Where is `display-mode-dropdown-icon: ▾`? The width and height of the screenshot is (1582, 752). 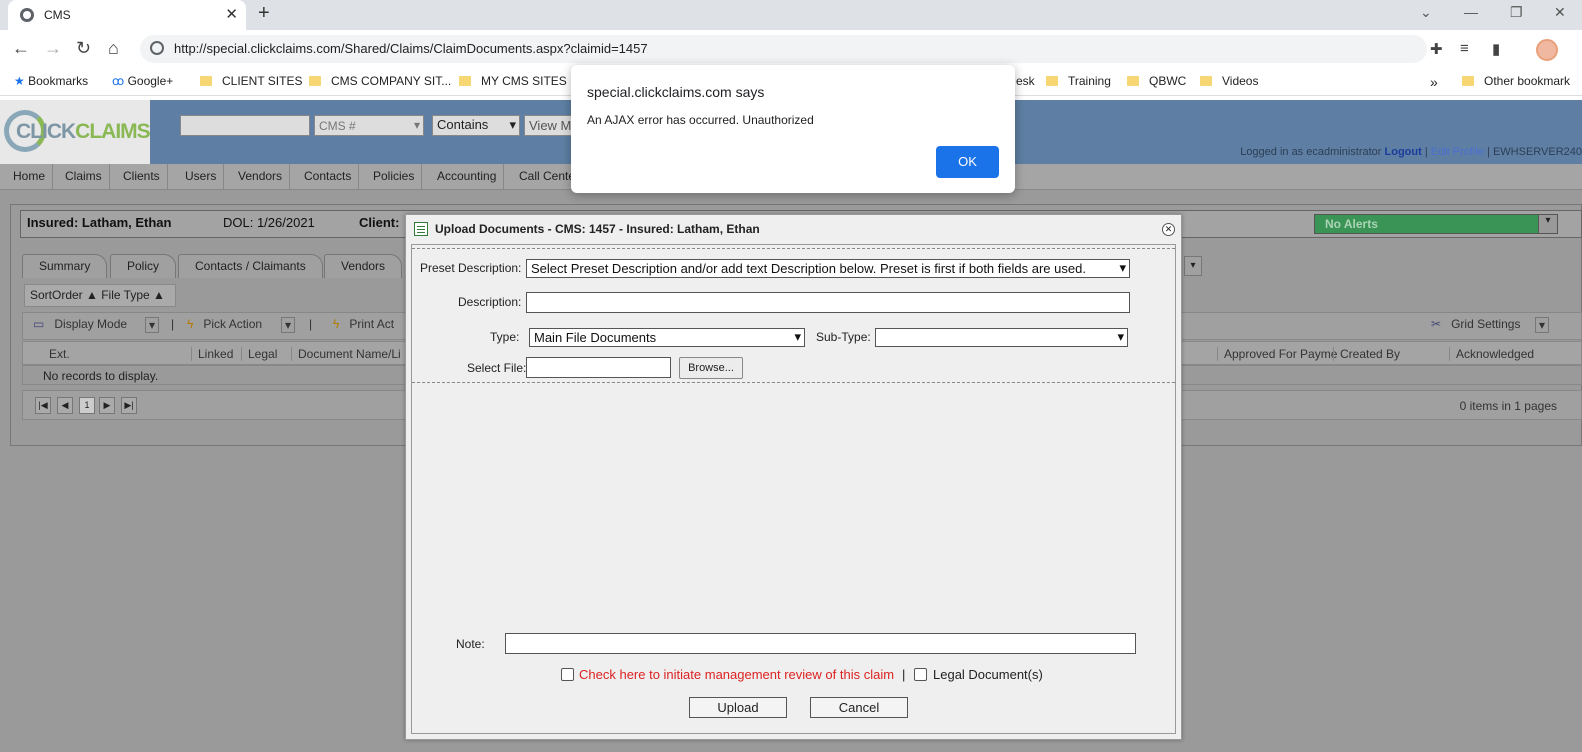 display-mode-dropdown-icon: ▾ is located at coordinates (152, 325).